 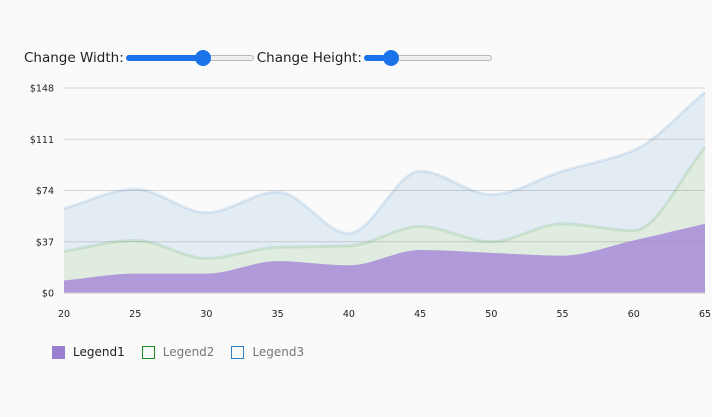 I want to click on y-tick-label-4: $148, so click(x=42, y=89).